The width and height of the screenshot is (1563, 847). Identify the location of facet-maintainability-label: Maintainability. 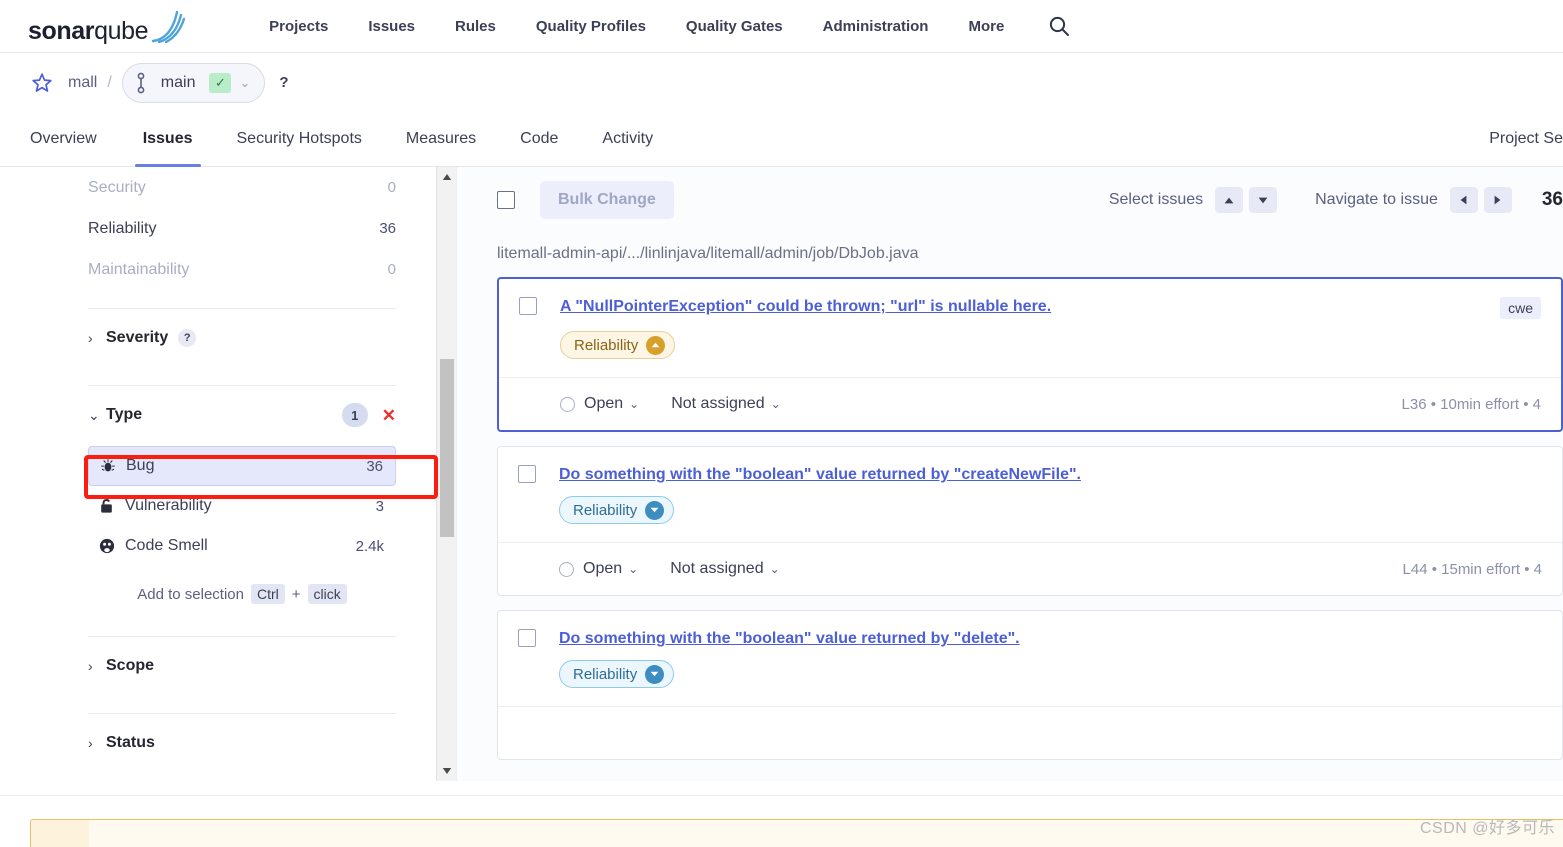
(139, 269).